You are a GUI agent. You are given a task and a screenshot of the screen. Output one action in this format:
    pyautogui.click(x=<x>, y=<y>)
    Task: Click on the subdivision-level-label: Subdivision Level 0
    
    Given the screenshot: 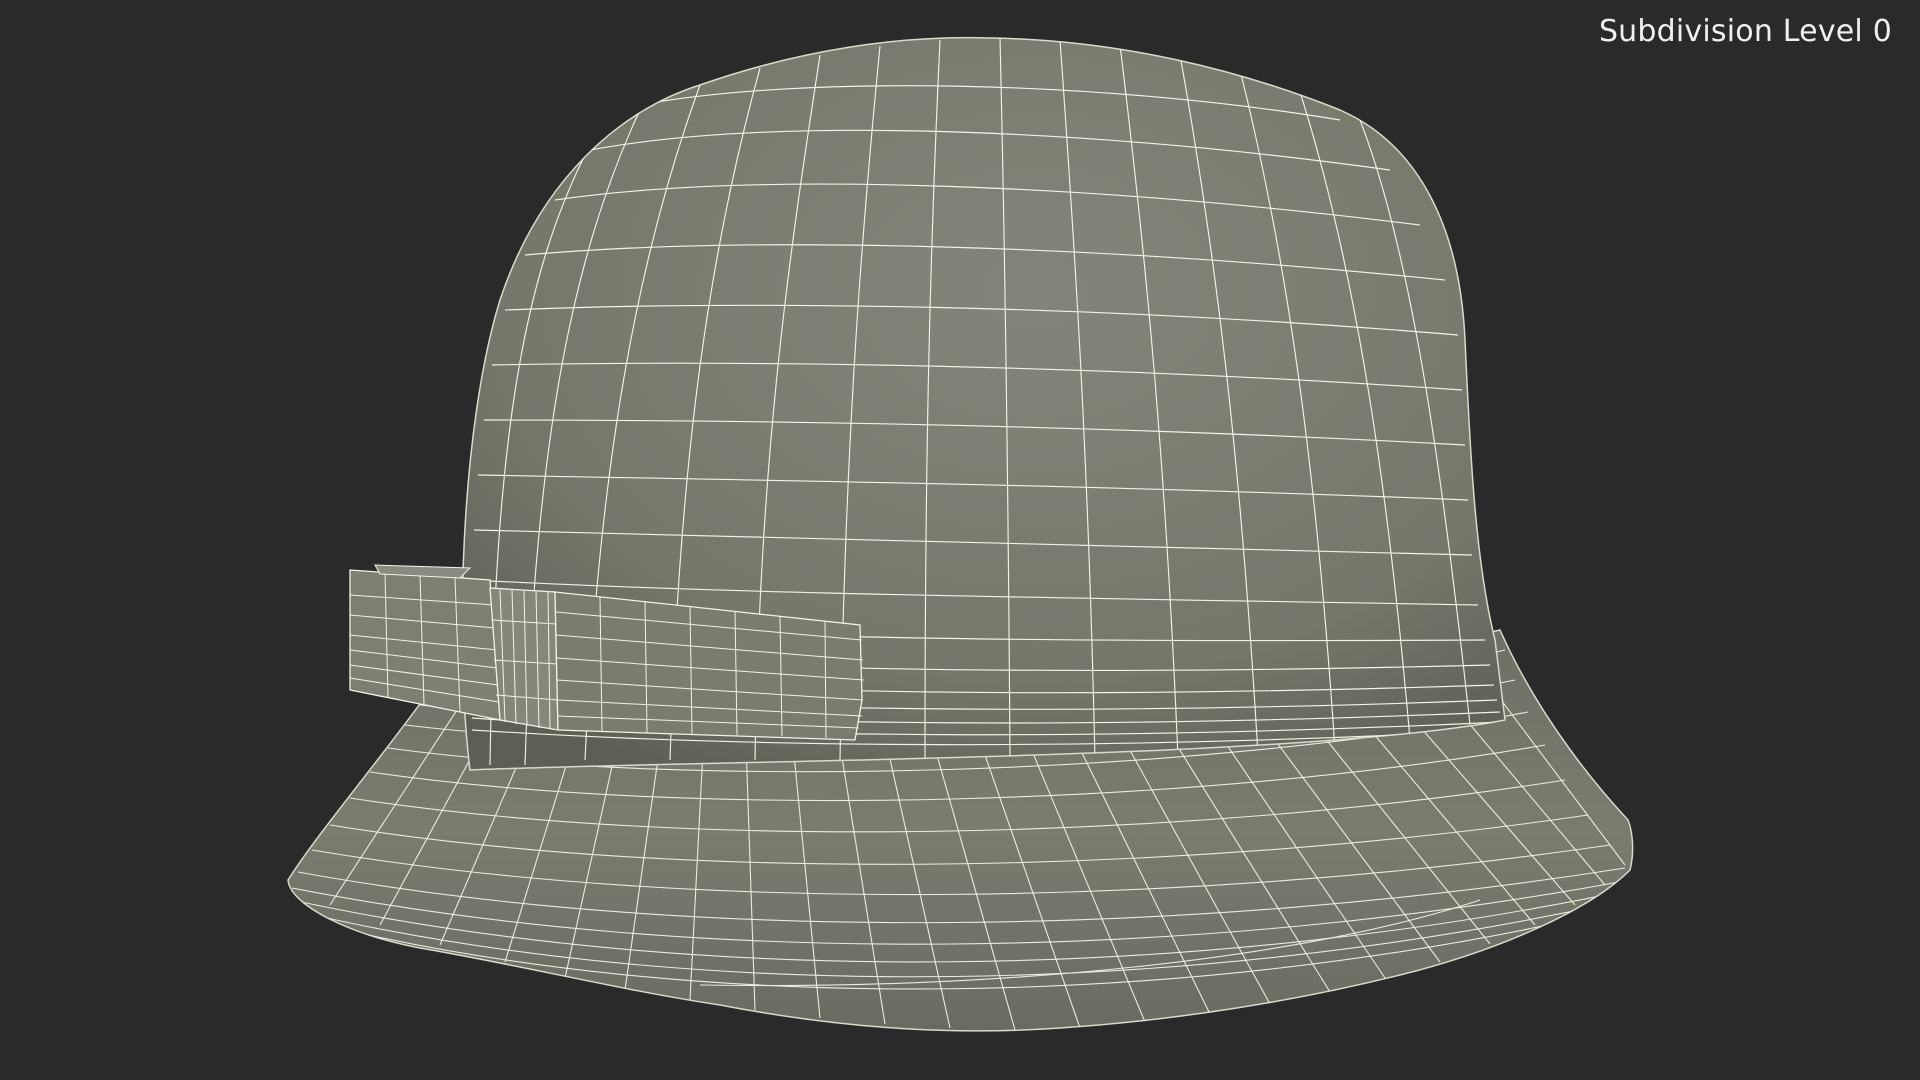 What is the action you would take?
    pyautogui.click(x=1745, y=31)
    